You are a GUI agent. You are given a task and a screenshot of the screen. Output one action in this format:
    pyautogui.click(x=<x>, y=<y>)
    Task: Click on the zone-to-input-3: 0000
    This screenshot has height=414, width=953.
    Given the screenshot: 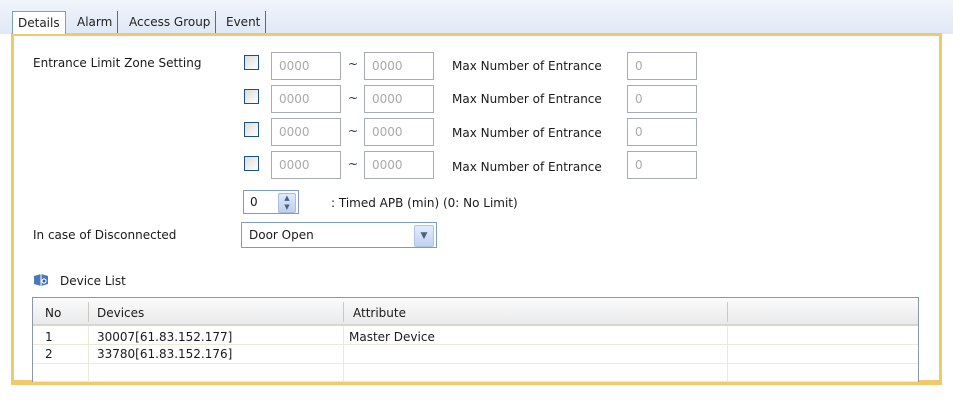 What is the action you would take?
    pyautogui.click(x=399, y=132)
    